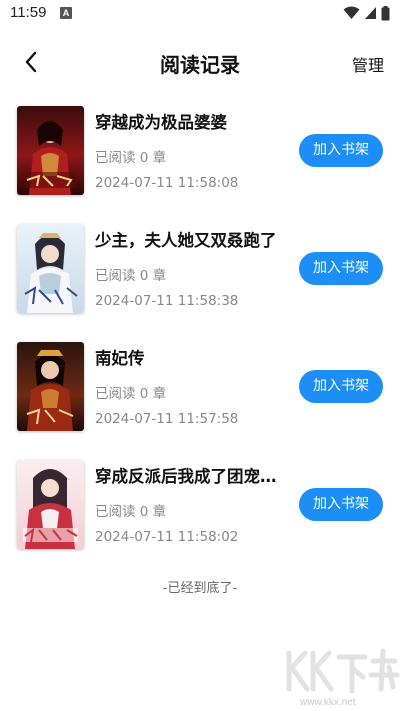 Image resolution: width=400 pixels, height=711 pixels. Describe the element at coordinates (186, 240) in the screenshot. I see `book-title: 少主，夫人她又双叒跑了` at that location.